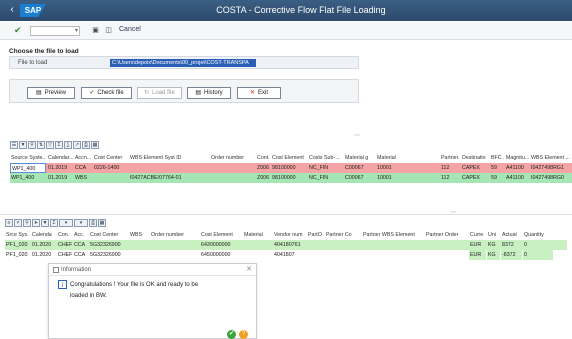 Image resolution: width=572 pixels, height=339 pixels. I want to click on grid2-col-header: Cost Center, so click(108, 235).